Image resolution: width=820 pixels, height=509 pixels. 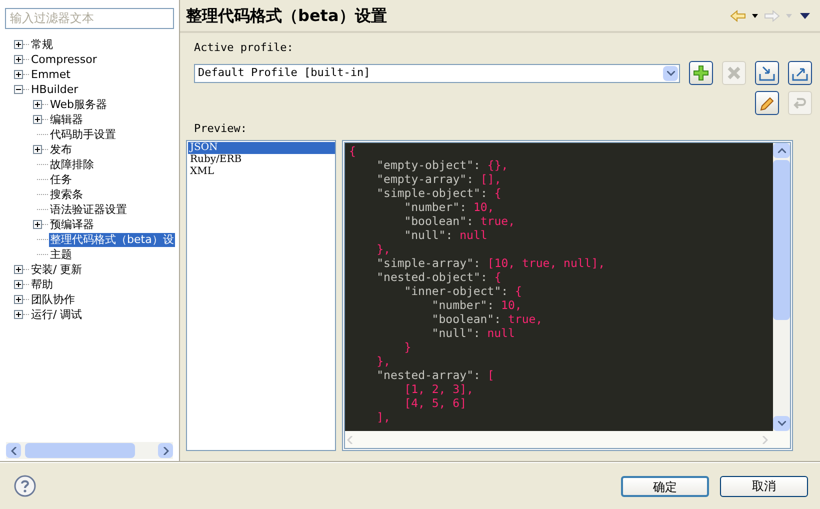 What do you see at coordinates (432, 277) in the screenshot?
I see `code-key: "nested-object":` at bounding box center [432, 277].